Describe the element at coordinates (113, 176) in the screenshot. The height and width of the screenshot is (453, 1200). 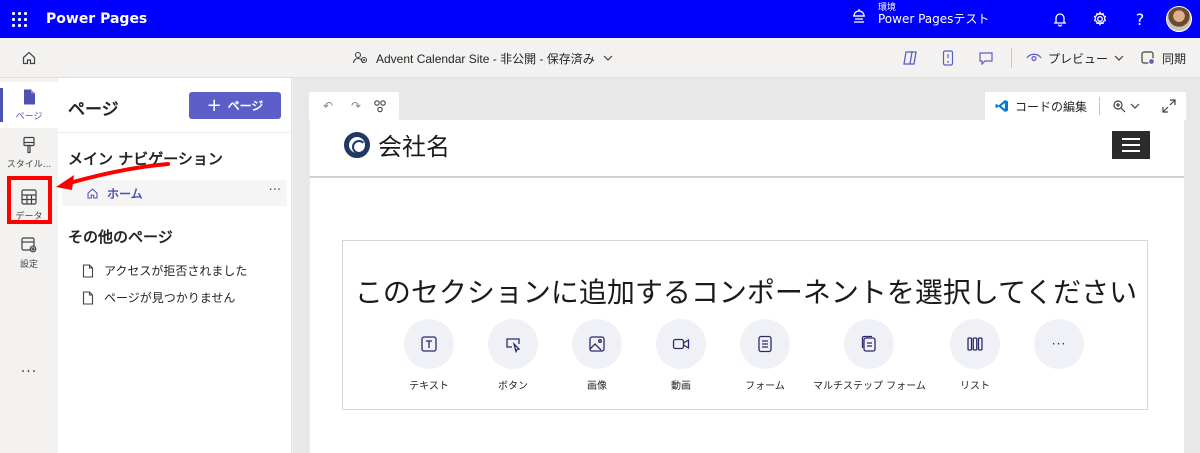
I see `annotation-arrow` at that location.